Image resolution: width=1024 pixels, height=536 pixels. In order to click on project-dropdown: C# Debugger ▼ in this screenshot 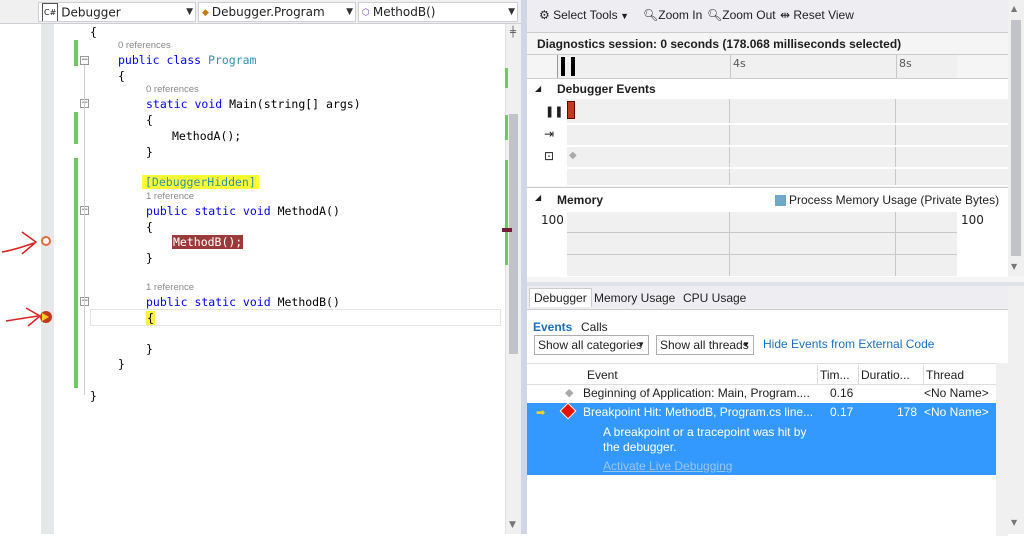, I will do `click(117, 12)`.